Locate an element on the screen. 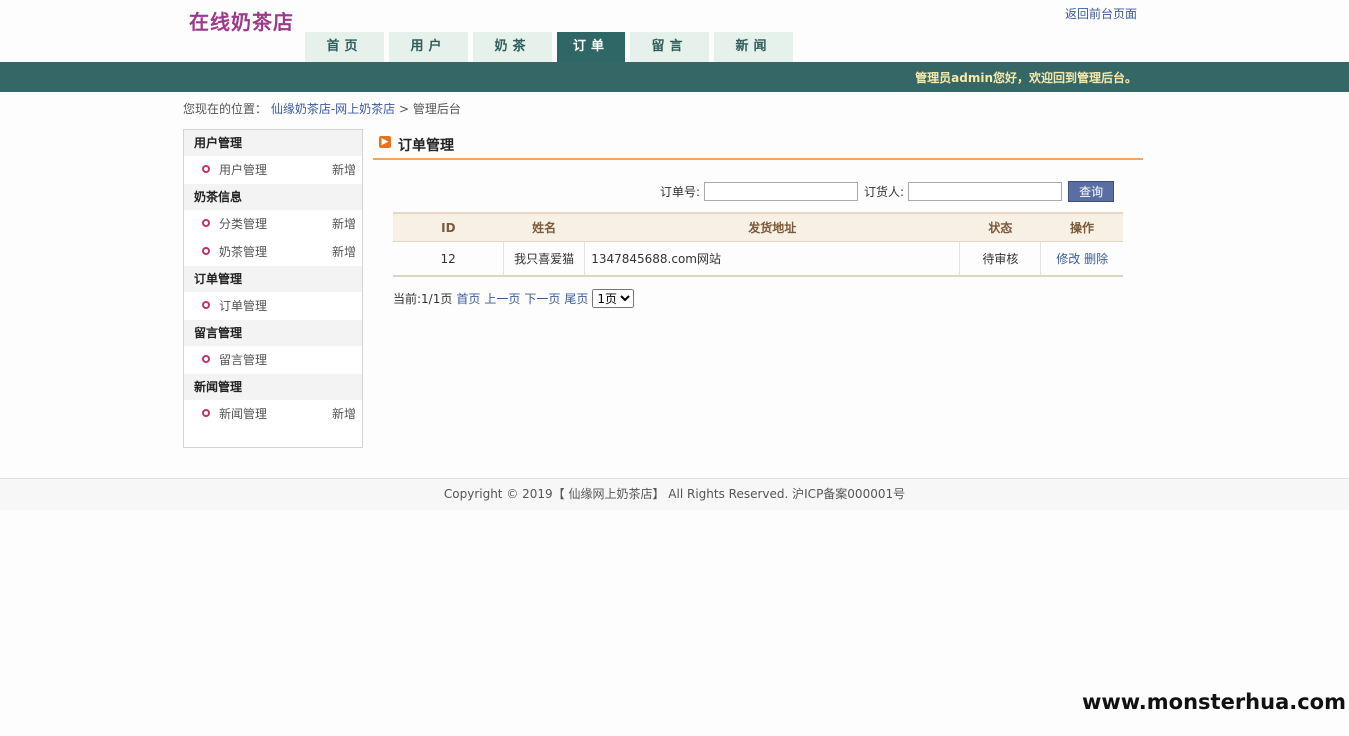 The width and height of the screenshot is (1349, 736). nav-tab-orders: 订单 is located at coordinates (591, 47).